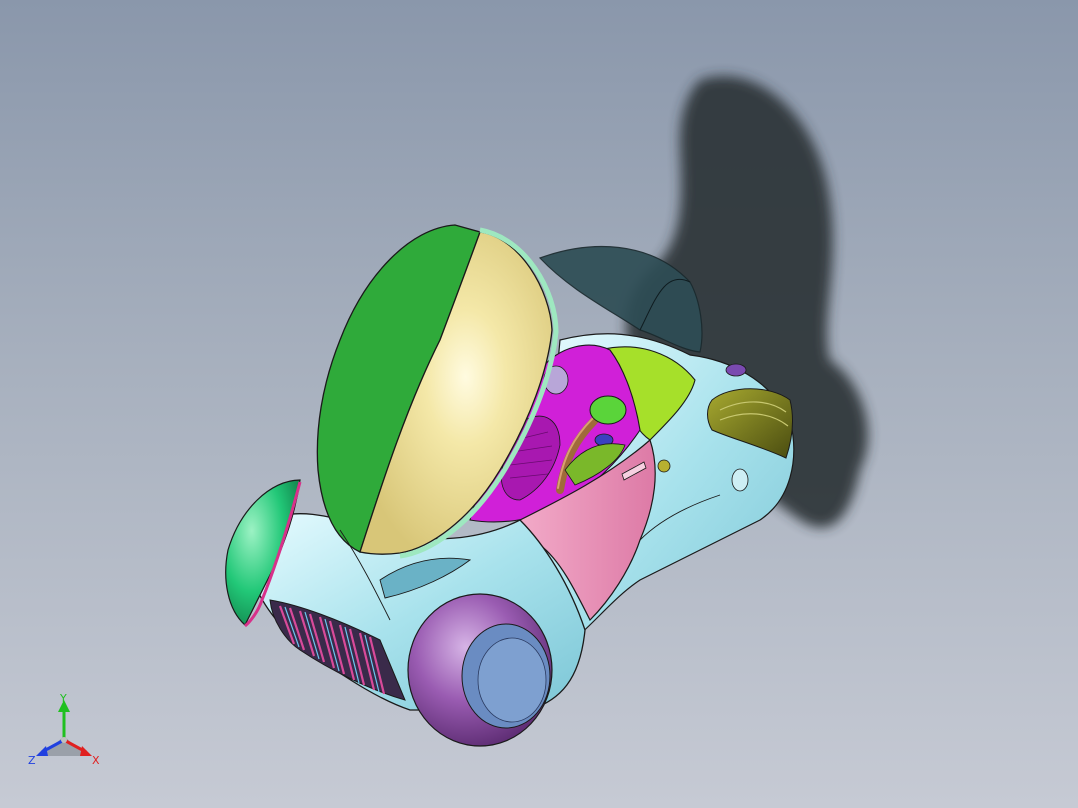  Describe the element at coordinates (42, 751) in the screenshot. I see `triad-z-arrow` at that location.